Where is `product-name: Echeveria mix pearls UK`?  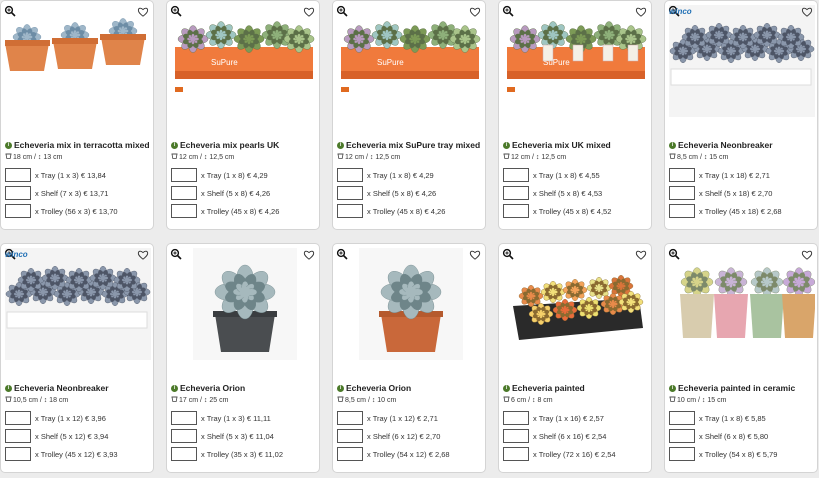 product-name: Echeveria mix pearls UK is located at coordinates (229, 145).